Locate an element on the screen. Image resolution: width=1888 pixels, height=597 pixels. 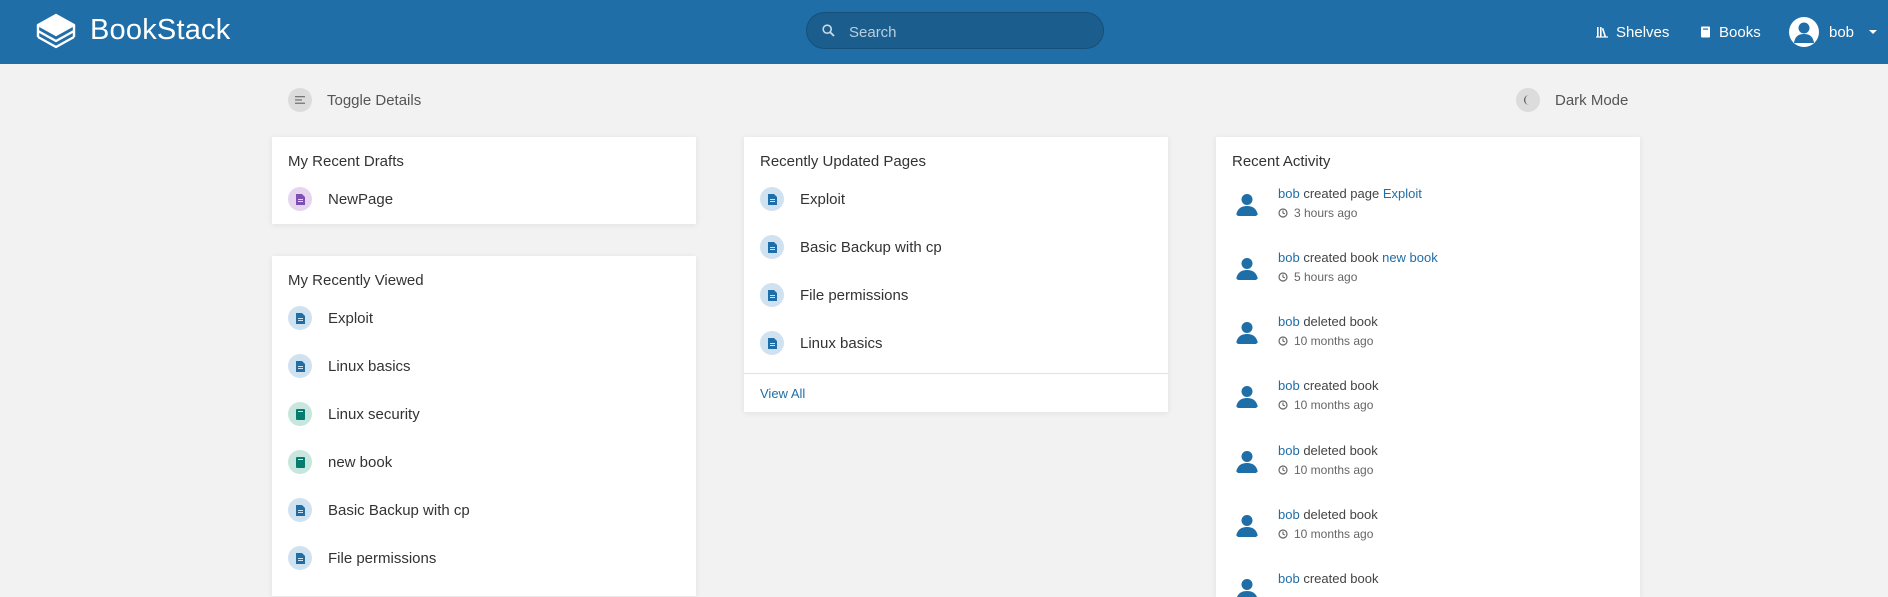
list-item-label: File permissions is located at coordinates (382, 558).